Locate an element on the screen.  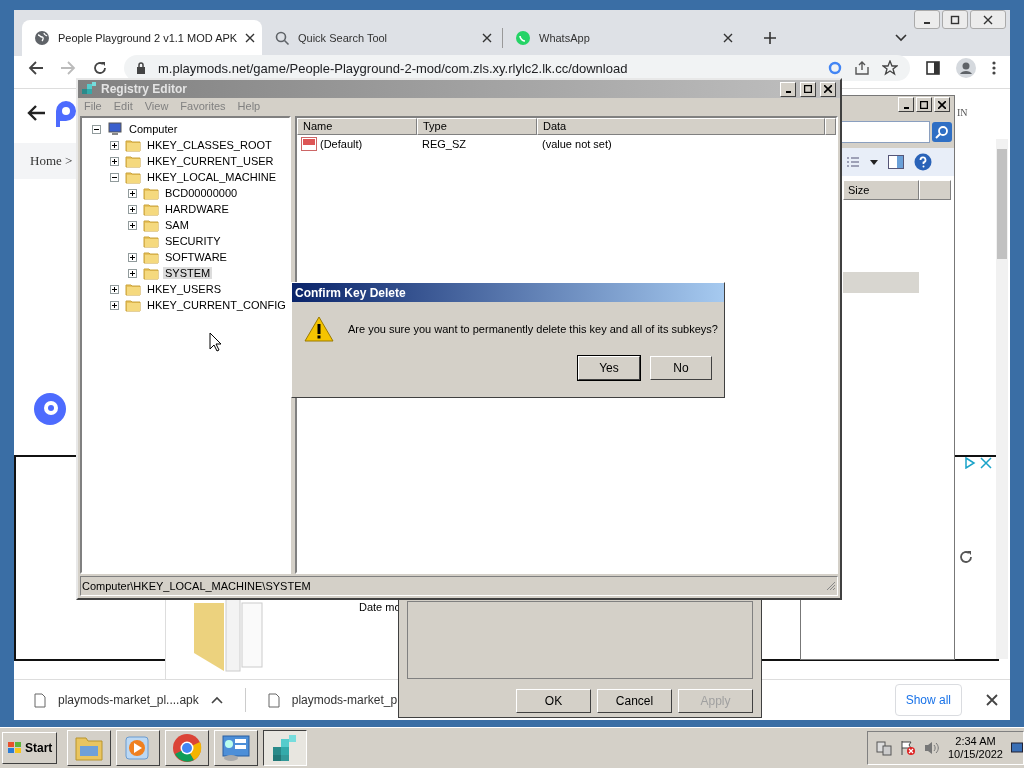
file-icon is located at coordinates (273, 700).